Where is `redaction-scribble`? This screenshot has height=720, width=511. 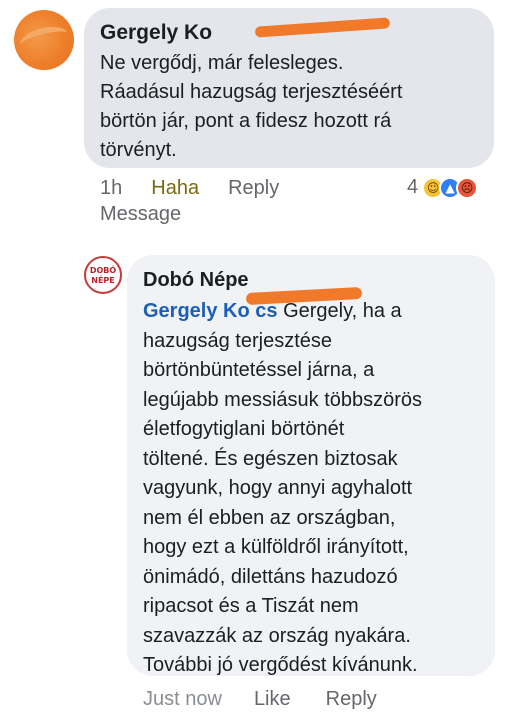 redaction-scribble is located at coordinates (44, 39).